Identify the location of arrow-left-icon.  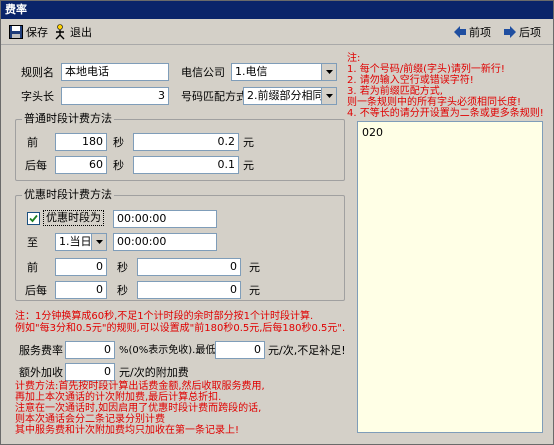
(460, 32).